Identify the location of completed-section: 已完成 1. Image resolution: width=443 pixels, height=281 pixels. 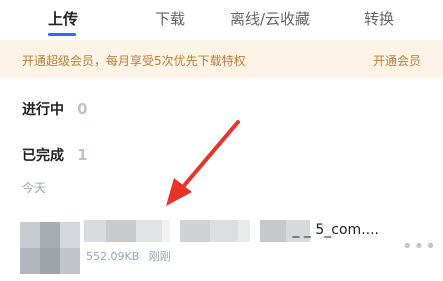
(55, 155).